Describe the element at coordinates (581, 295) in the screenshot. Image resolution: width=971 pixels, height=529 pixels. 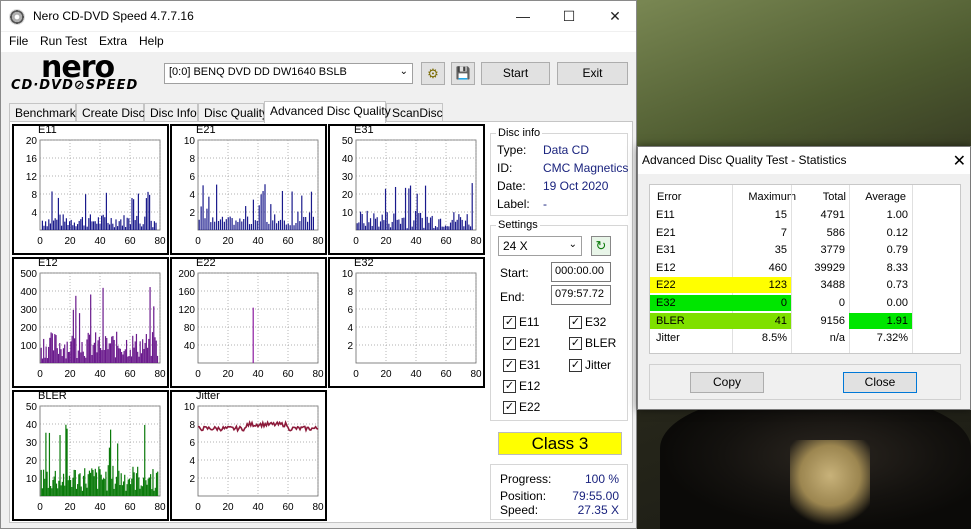
I see `end-time-input: 079:57.72` at that location.